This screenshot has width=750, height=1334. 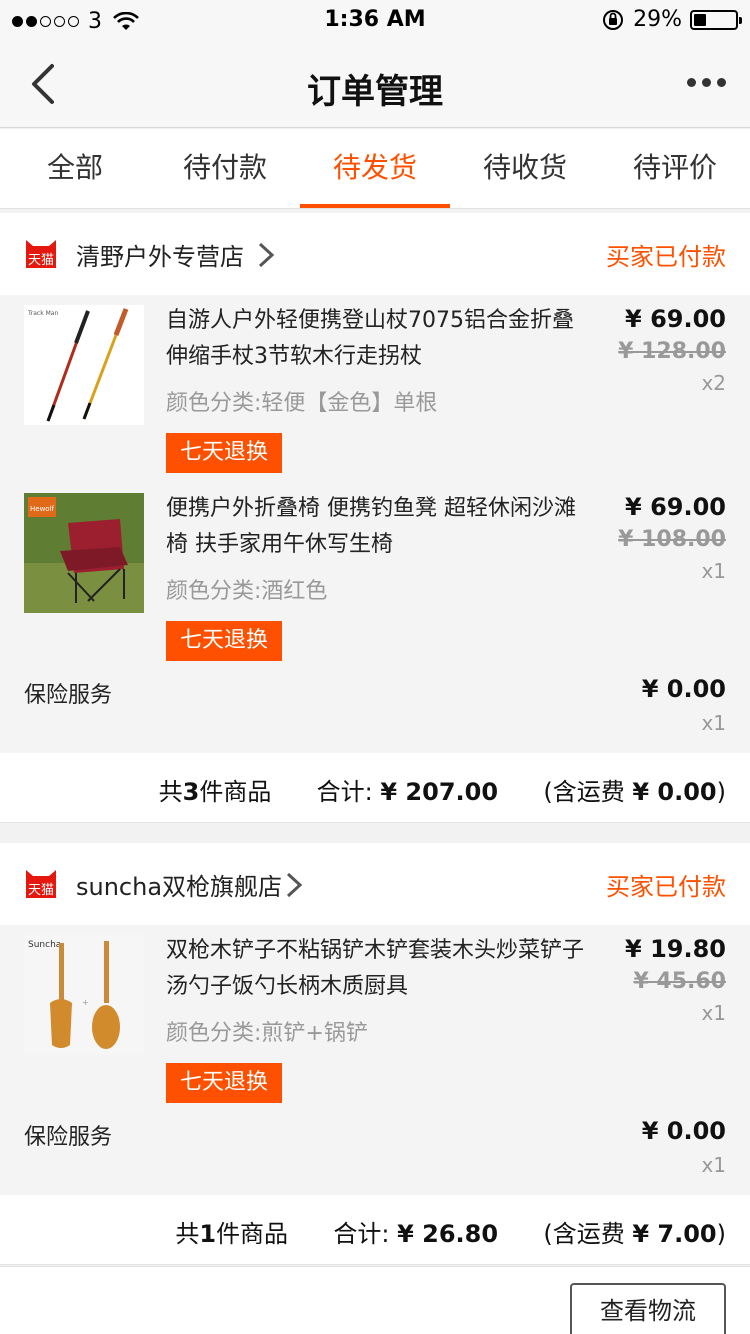 What do you see at coordinates (376, 969) in the screenshot?
I see `product-title: 双枪木铲子不粘锅铲木铲套装木头炒菜铲子汤勺子饭勺长柄木质厨具` at bounding box center [376, 969].